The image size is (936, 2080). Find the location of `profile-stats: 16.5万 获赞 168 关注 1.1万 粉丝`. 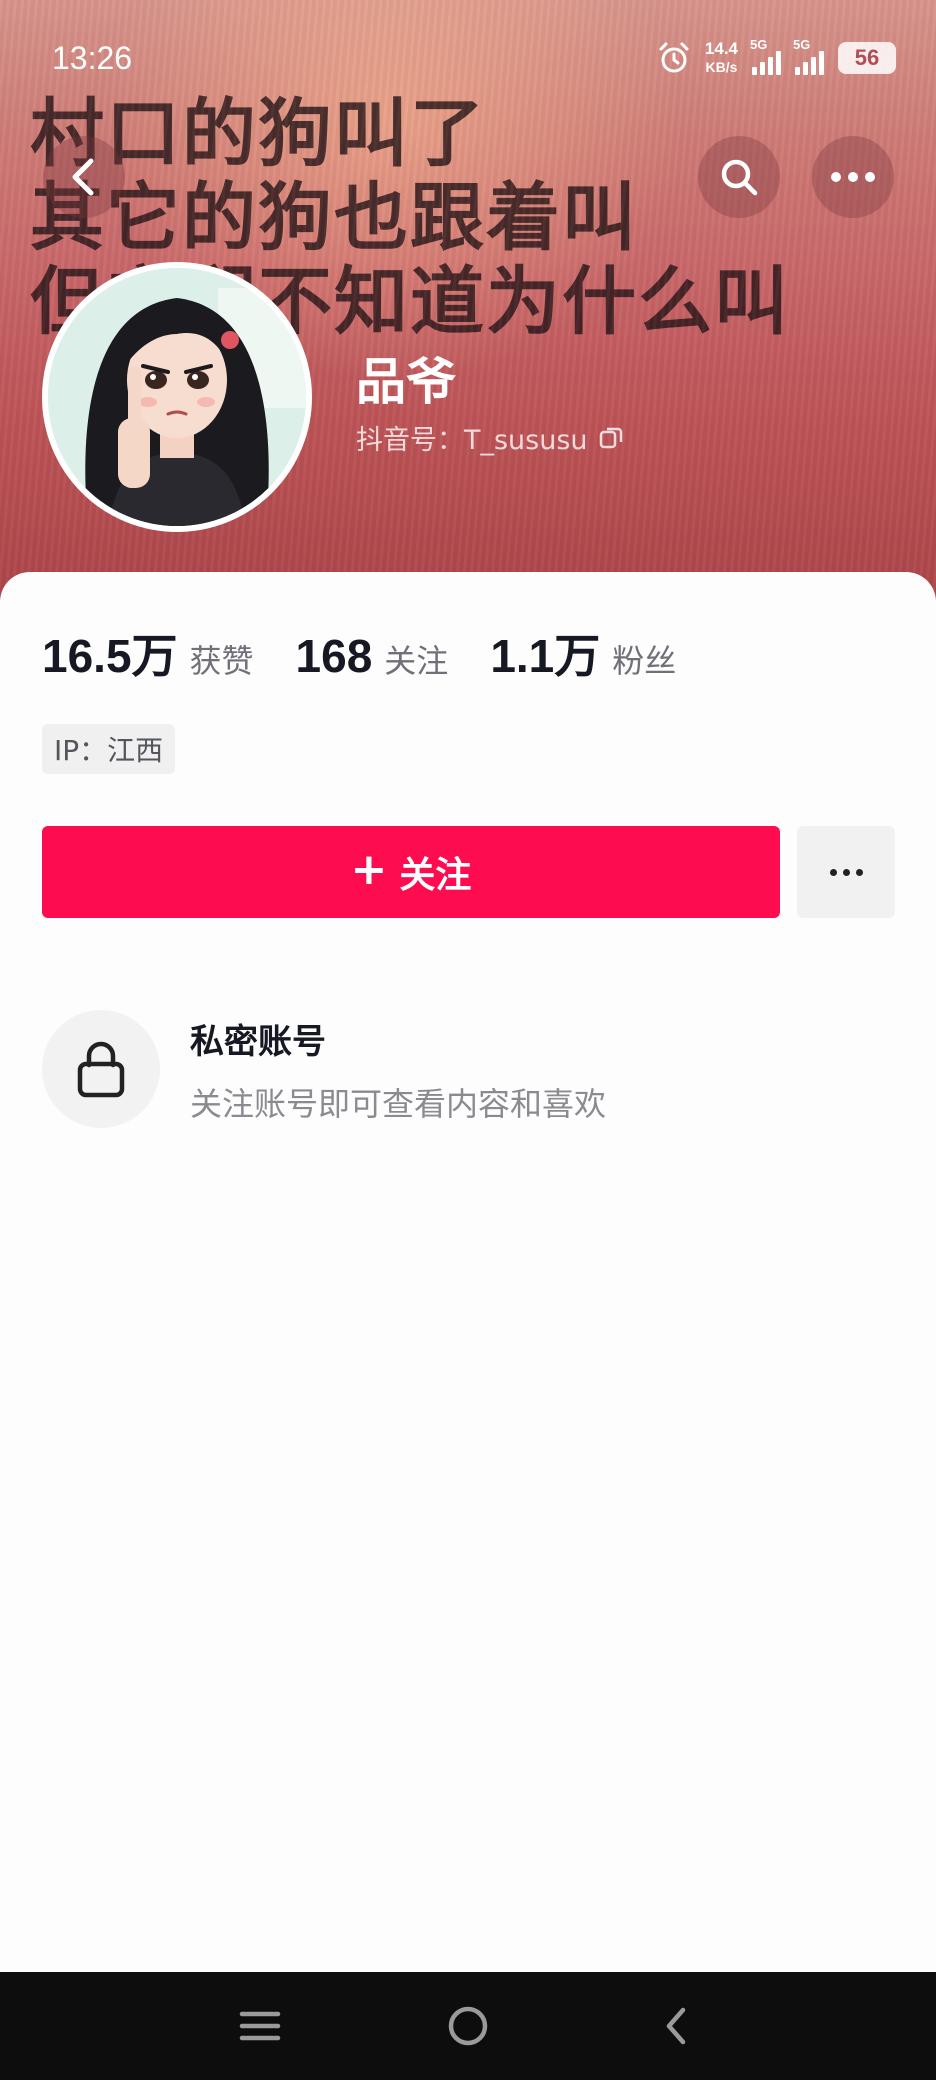

profile-stats: 16.5万 获赞 168 关注 1.1万 粉丝 is located at coordinates (380, 653).